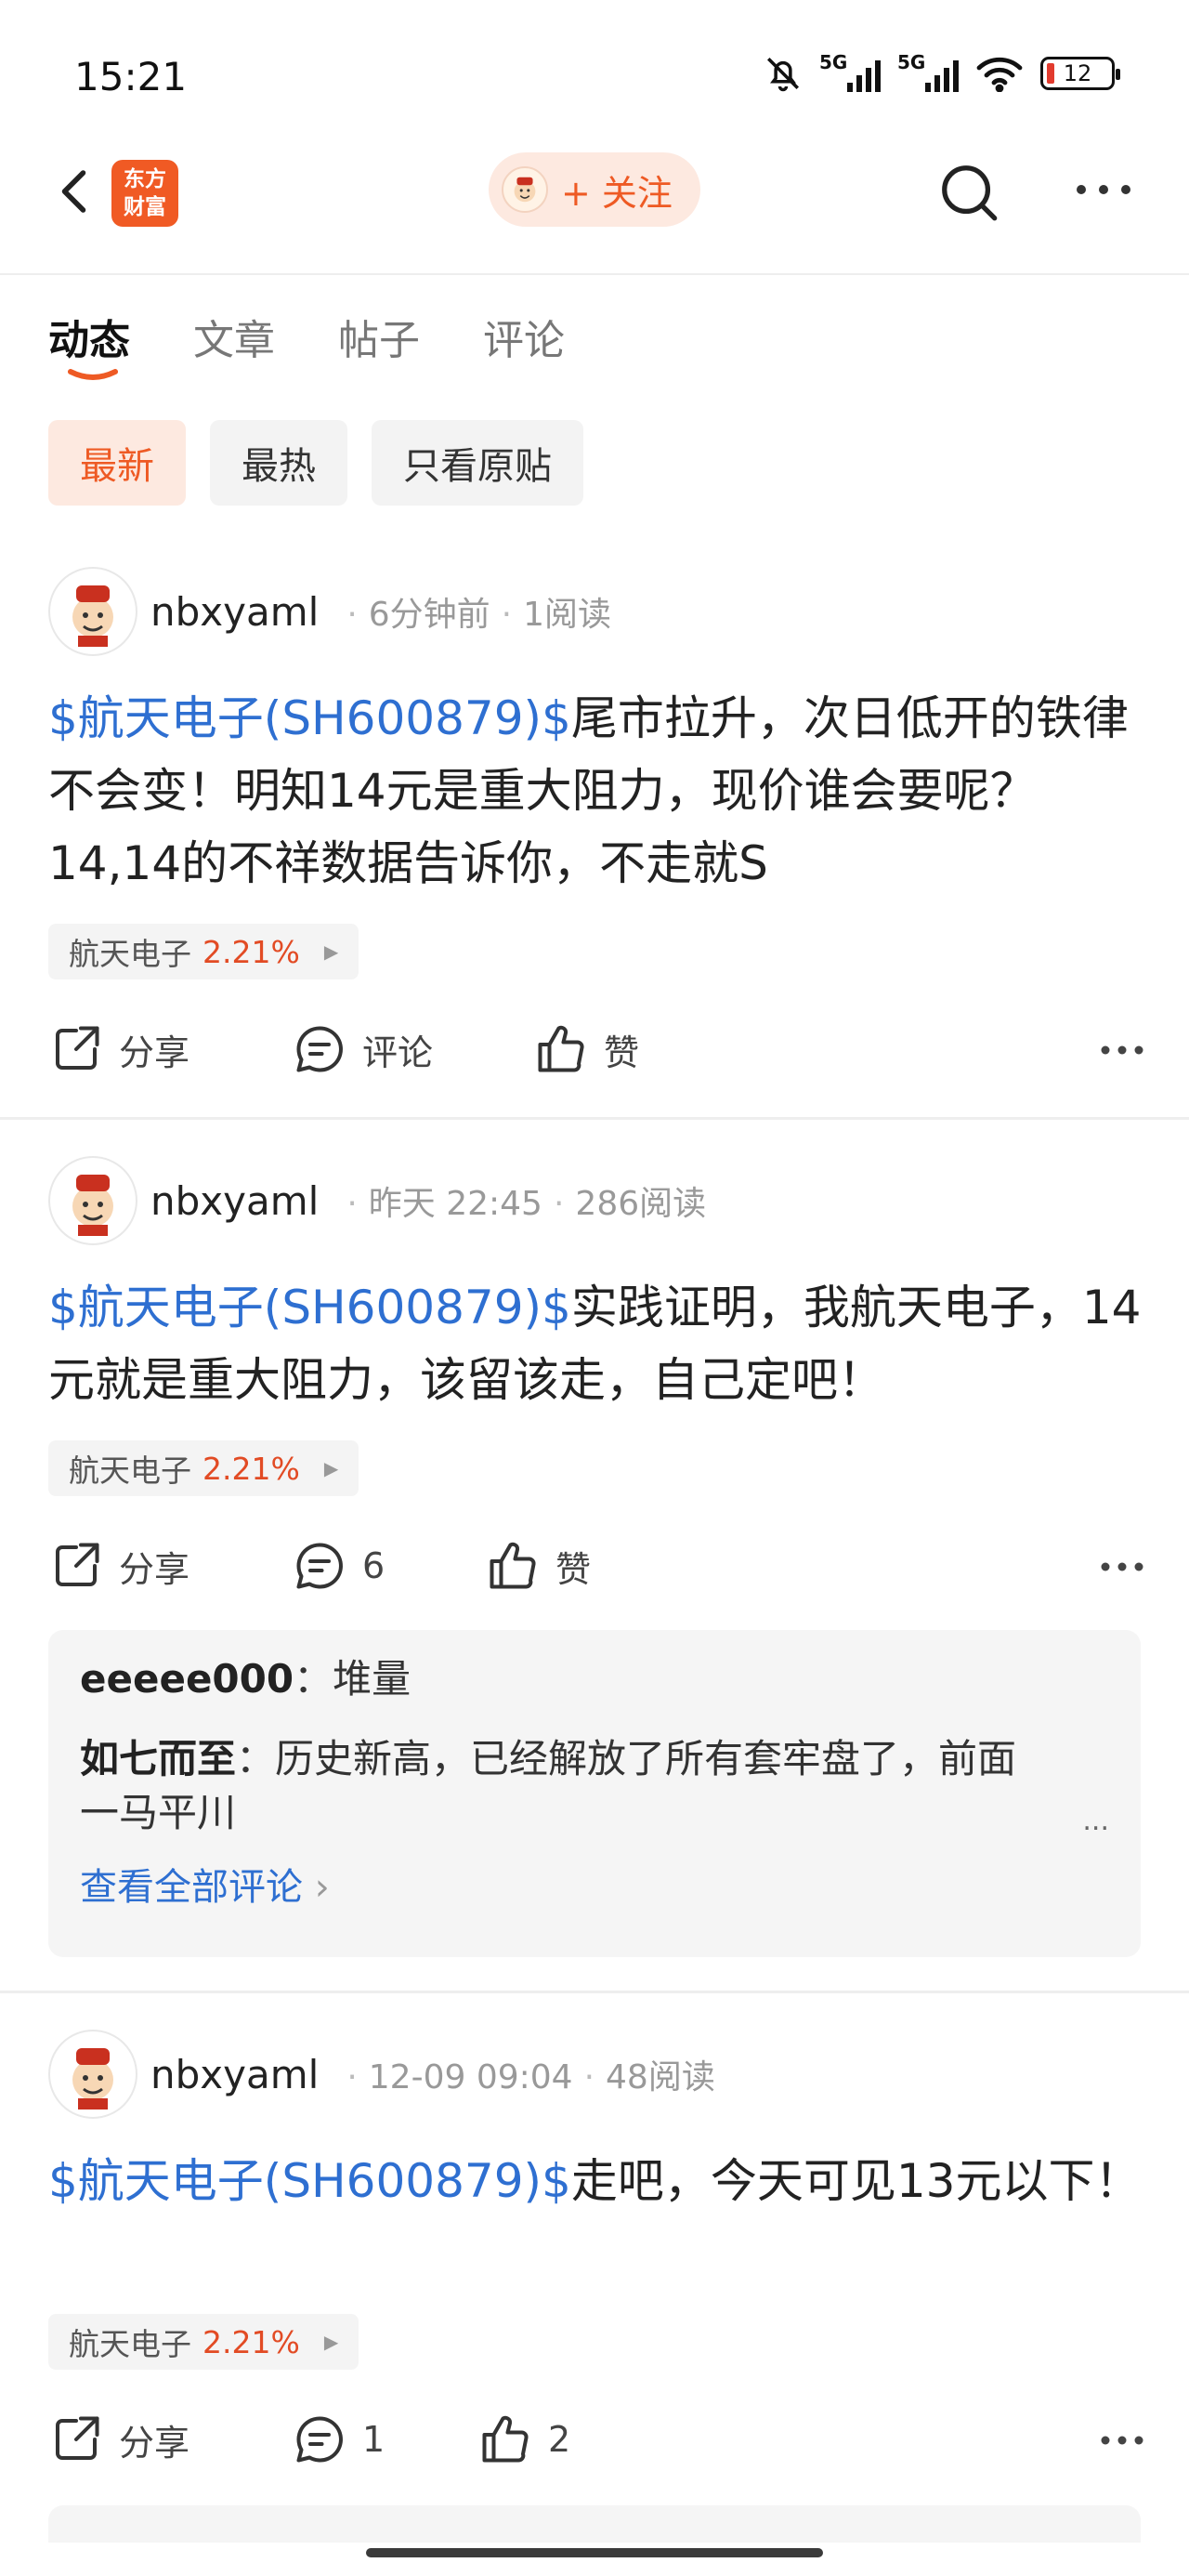 The image size is (1189, 2576). Describe the element at coordinates (144, 193) in the screenshot. I see `app-logo: 东方 财富` at that location.